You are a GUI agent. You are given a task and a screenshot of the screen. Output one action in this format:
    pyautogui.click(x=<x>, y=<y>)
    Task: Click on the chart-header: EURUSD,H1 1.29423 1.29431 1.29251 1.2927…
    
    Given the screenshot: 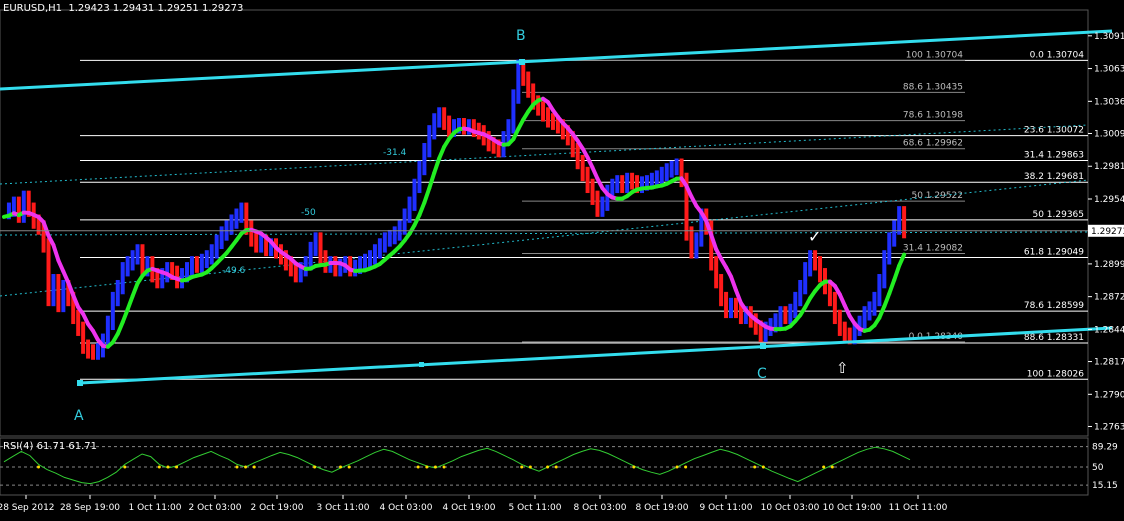 What is the action you would take?
    pyautogui.click(x=123, y=8)
    